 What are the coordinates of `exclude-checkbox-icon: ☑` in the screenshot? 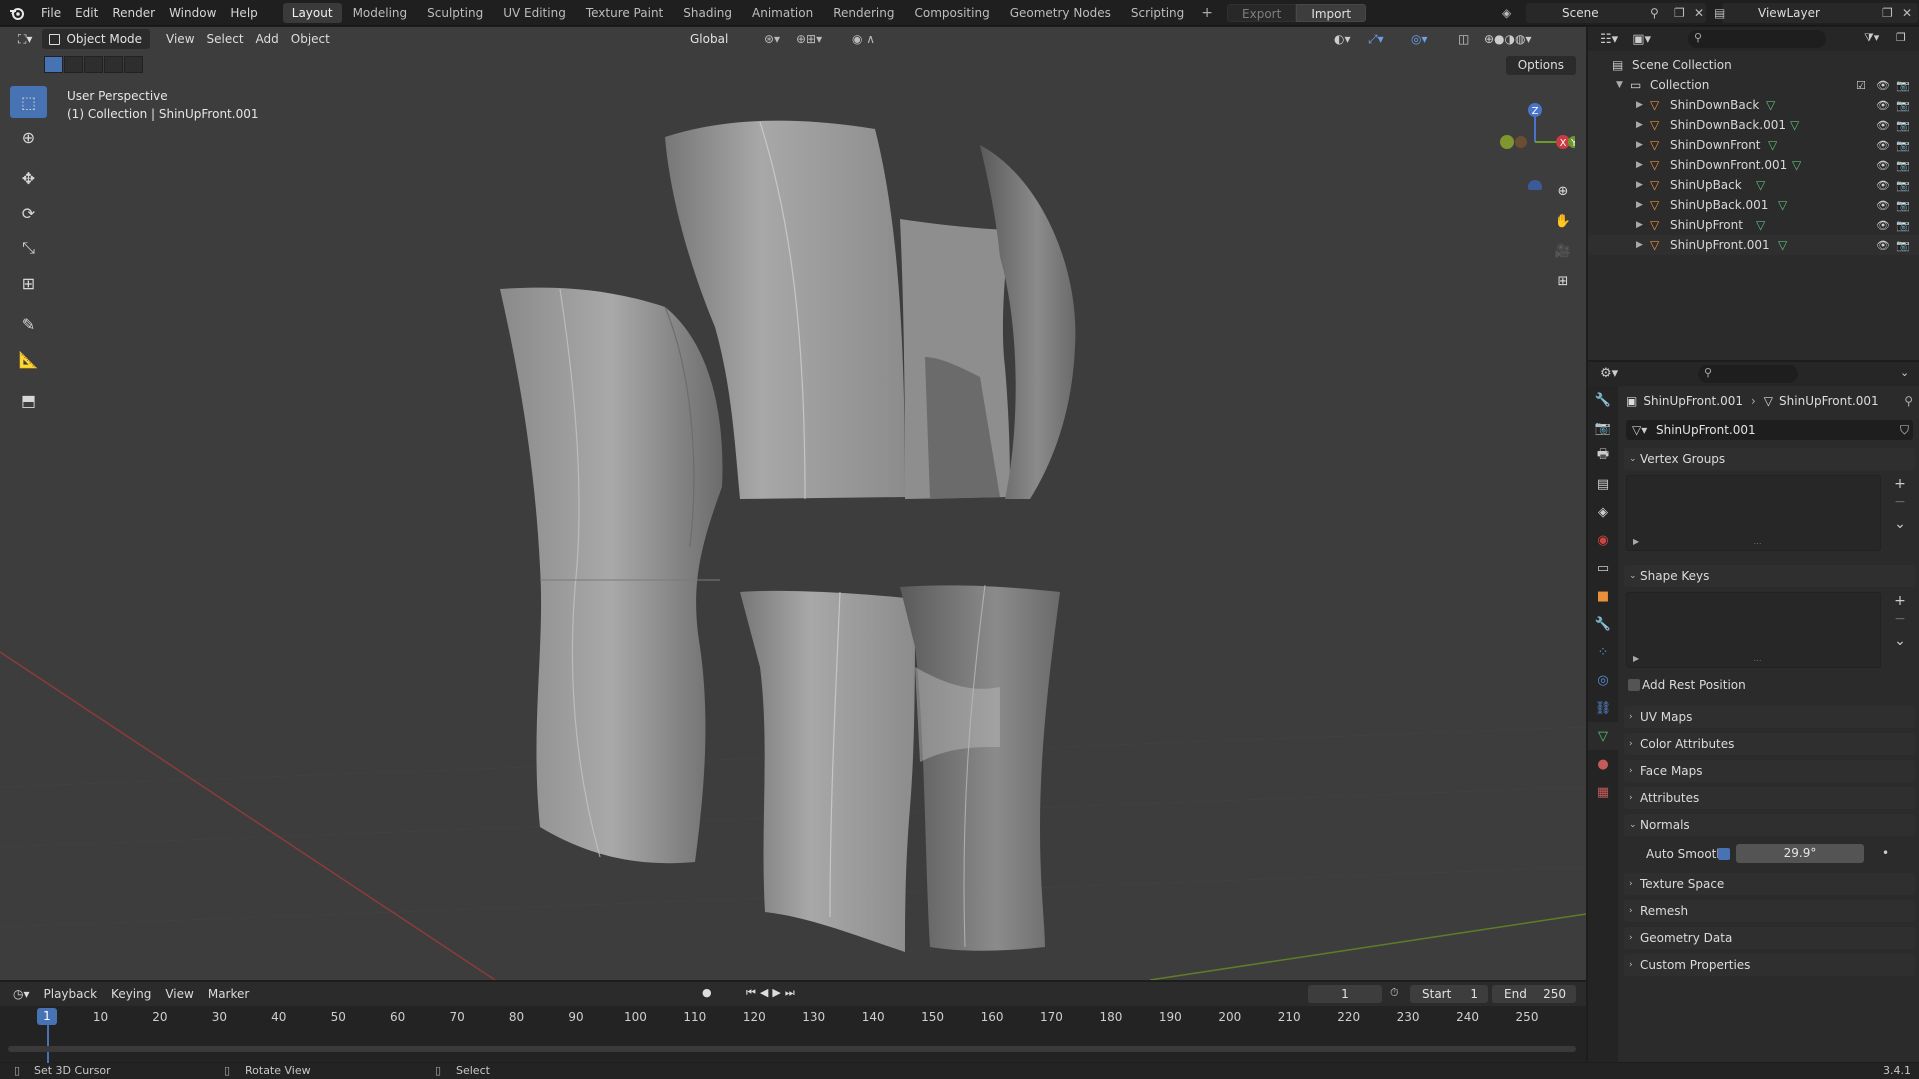 It's located at (1861, 85).